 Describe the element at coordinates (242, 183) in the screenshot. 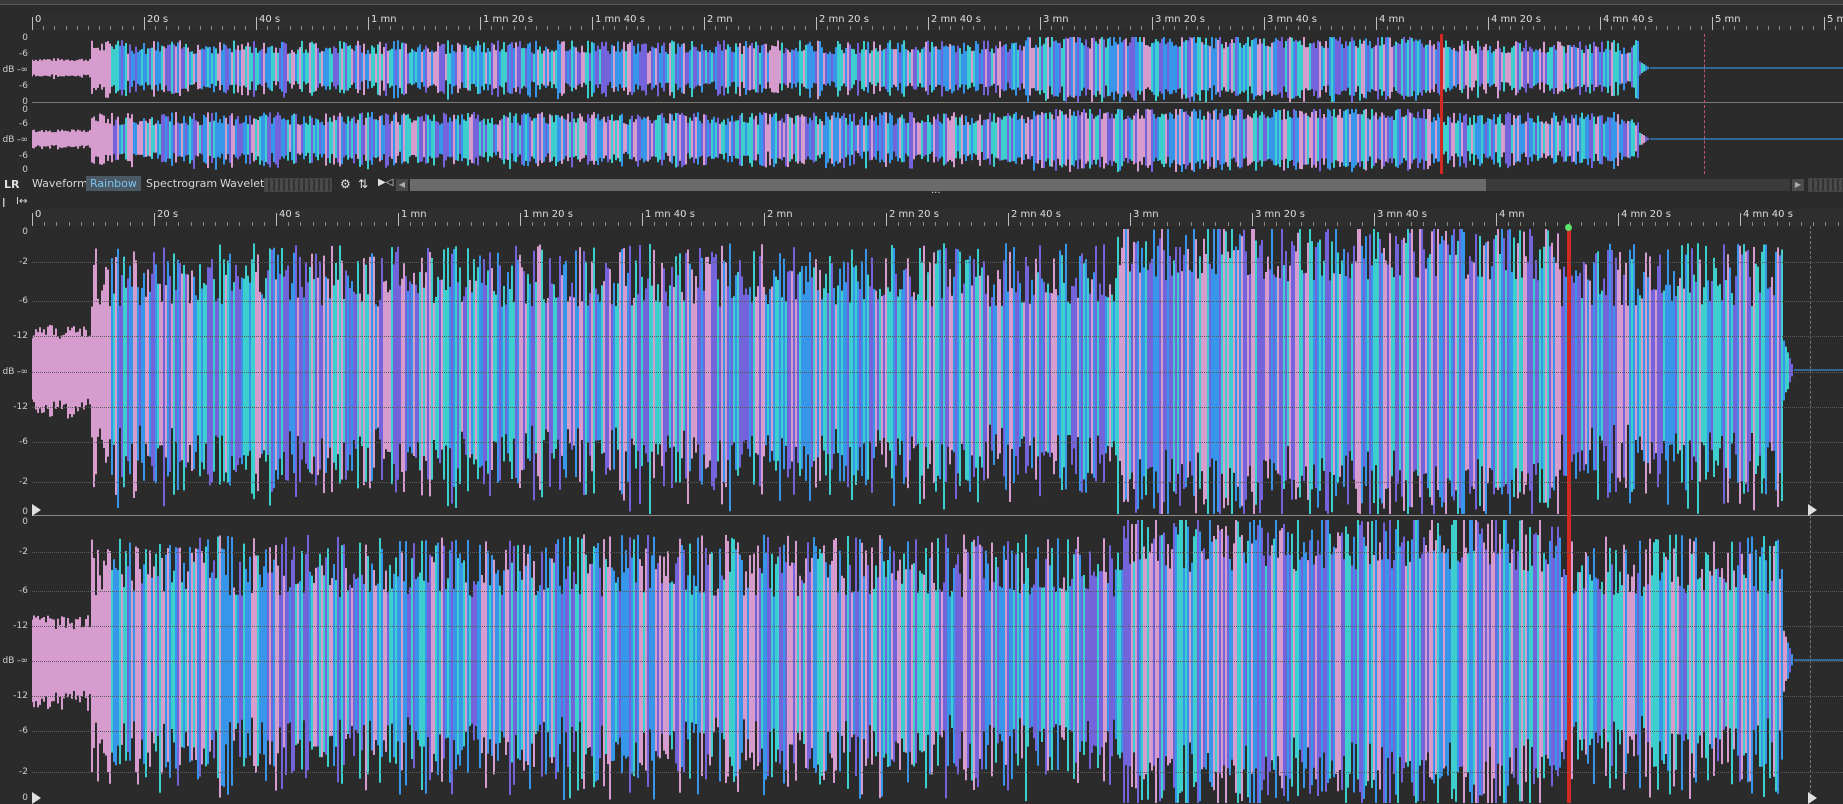

I see `mode-wavelet: Wavelet` at that location.